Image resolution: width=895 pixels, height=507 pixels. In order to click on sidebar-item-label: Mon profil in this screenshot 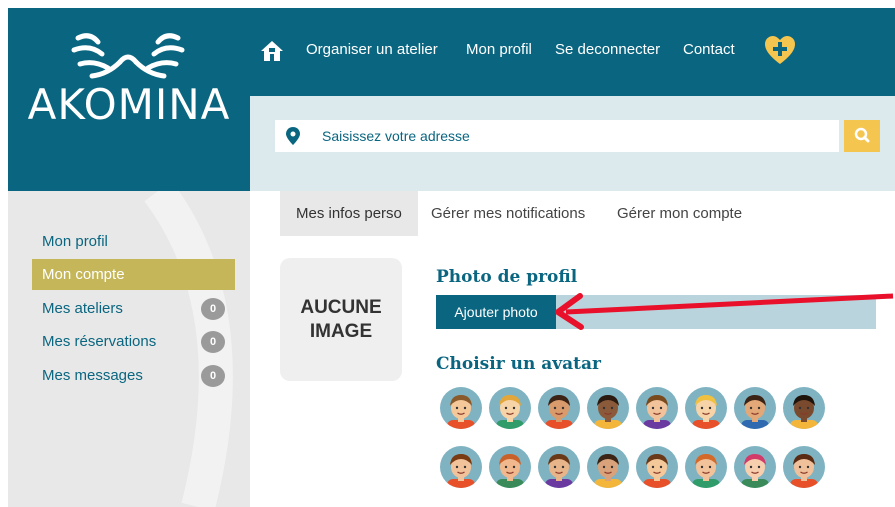, I will do `click(75, 241)`.